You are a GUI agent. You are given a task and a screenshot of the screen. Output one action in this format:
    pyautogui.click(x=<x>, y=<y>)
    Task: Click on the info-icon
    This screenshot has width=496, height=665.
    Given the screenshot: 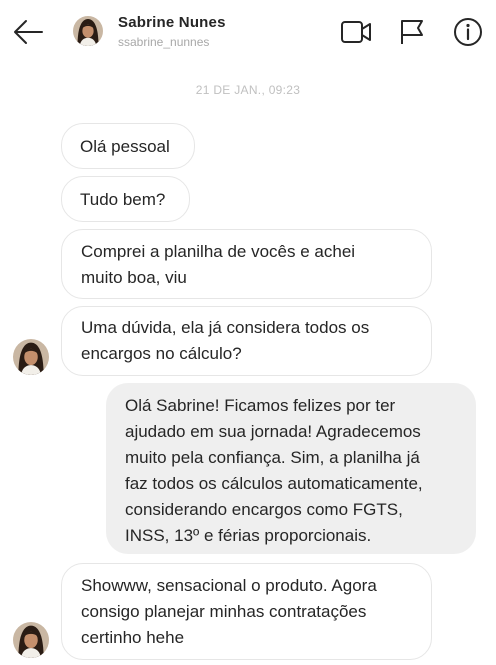 What is the action you would take?
    pyautogui.click(x=468, y=32)
    